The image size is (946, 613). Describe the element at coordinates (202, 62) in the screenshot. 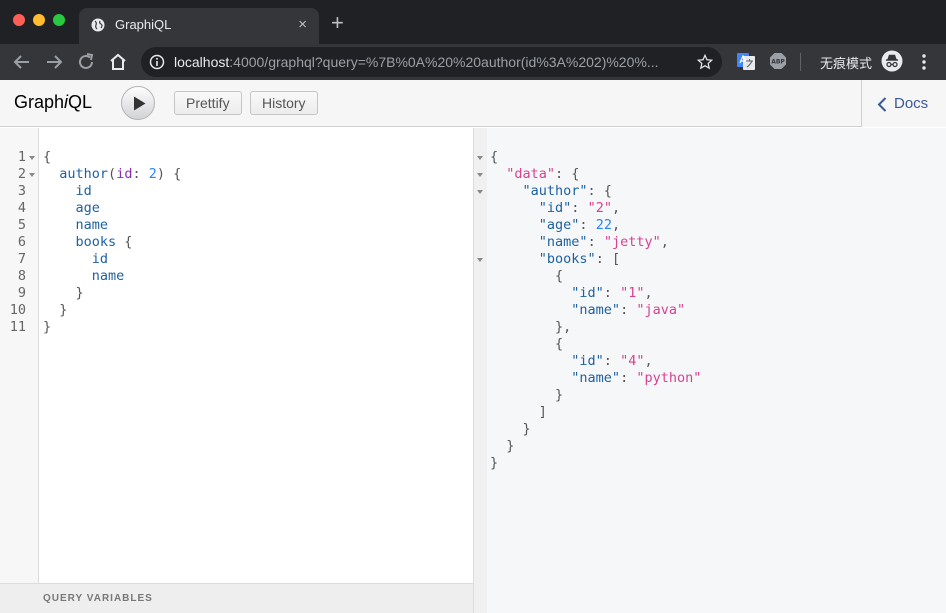

I see `url-host: localhost` at that location.